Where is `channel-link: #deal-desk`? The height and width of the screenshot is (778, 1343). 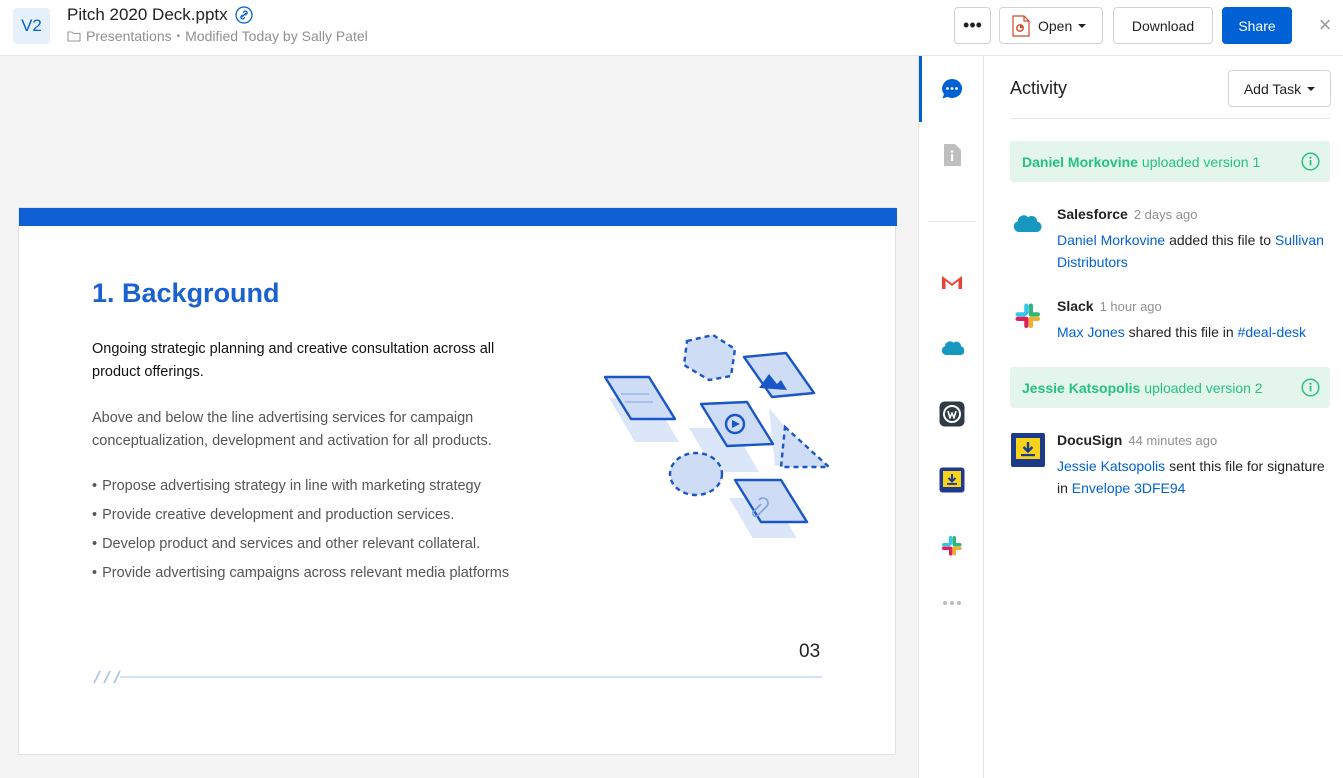
channel-link: #deal-desk is located at coordinates (1272, 332).